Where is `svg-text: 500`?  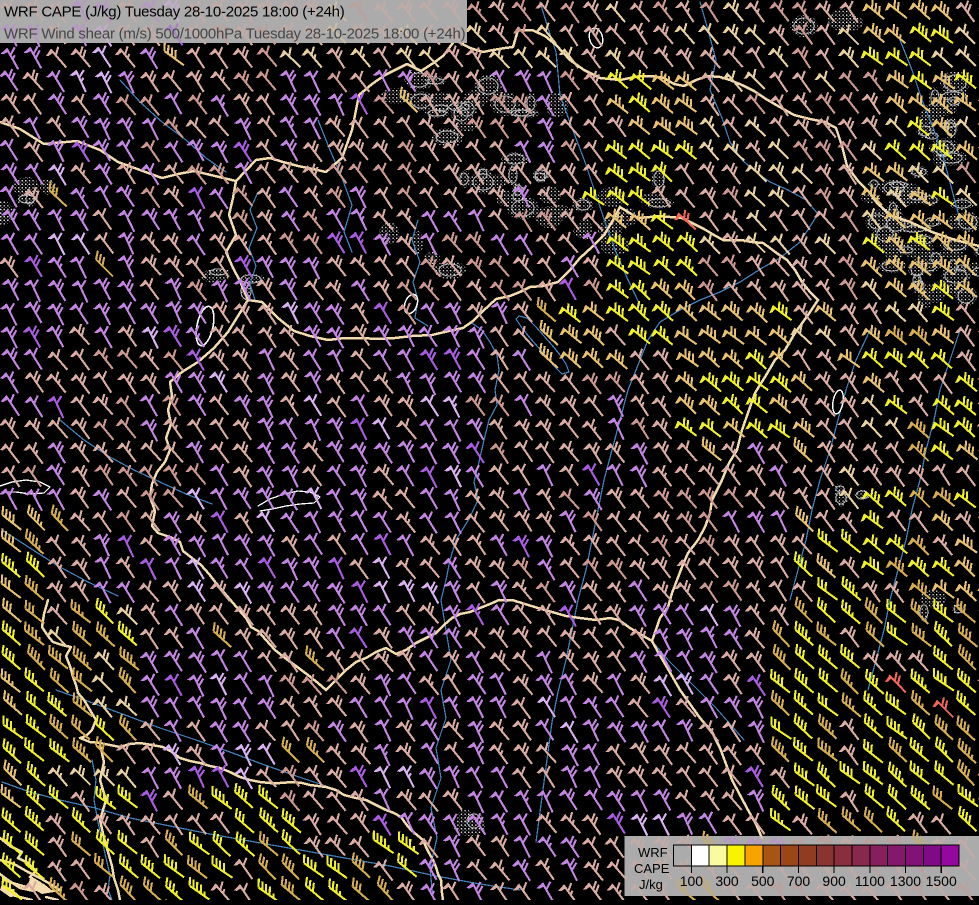
svg-text: 500 is located at coordinates (763, 881).